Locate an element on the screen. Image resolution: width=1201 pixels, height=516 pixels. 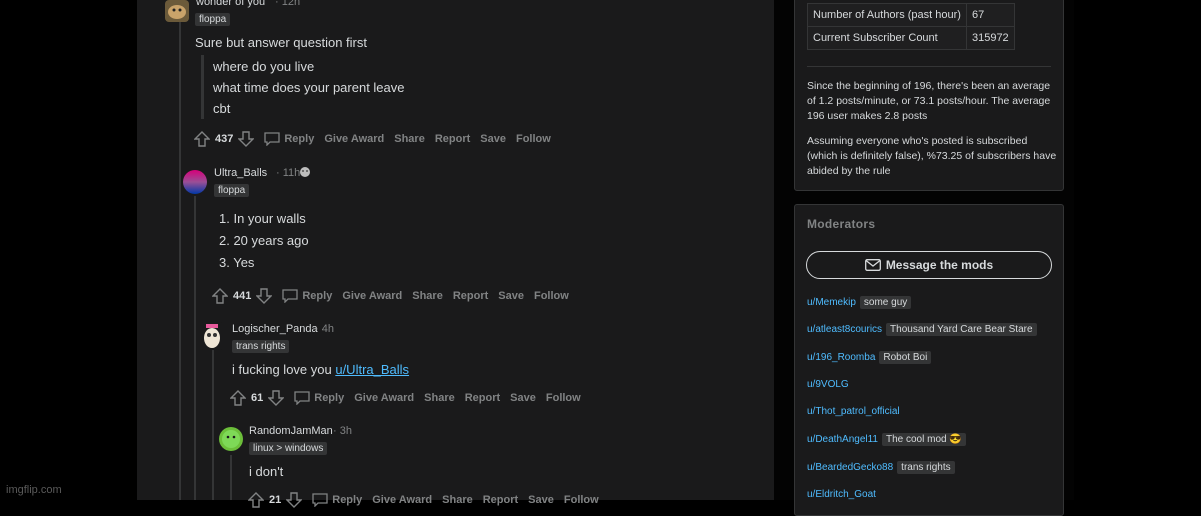
stat-label: Number of Authors (past hour) is located at coordinates (887, 15).